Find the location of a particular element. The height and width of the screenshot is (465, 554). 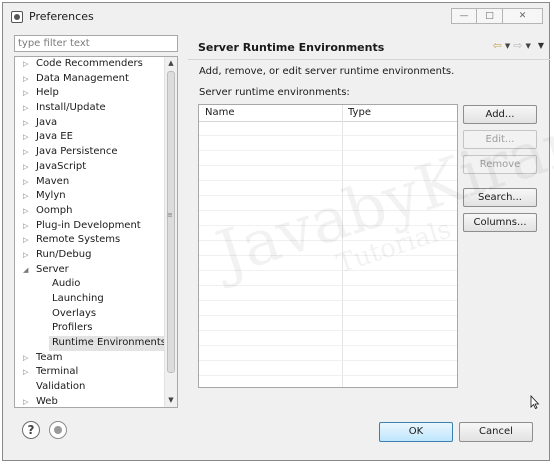

tree-item: ◢ Server is located at coordinates (90, 270).